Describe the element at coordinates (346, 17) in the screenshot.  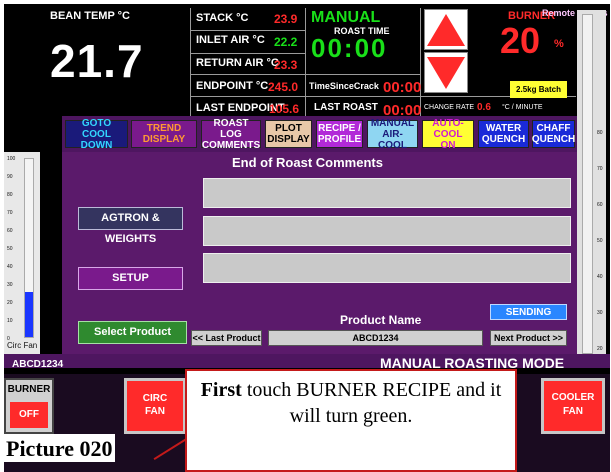
I see `mode-indicator: MANUAL` at that location.